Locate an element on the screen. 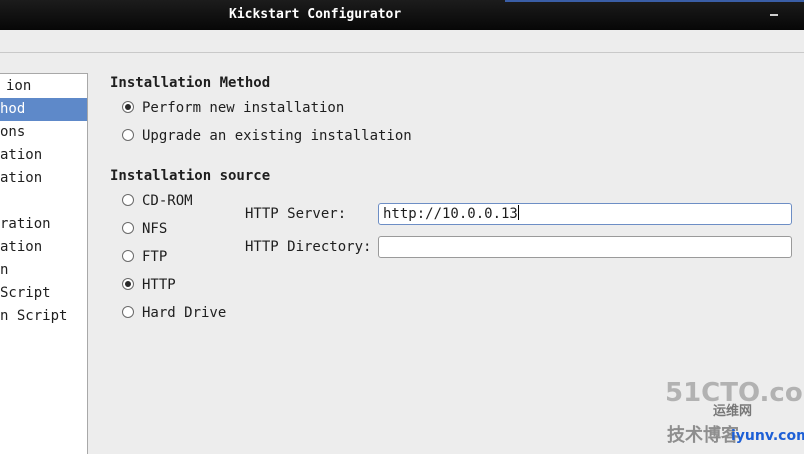  text-caret is located at coordinates (518, 212).